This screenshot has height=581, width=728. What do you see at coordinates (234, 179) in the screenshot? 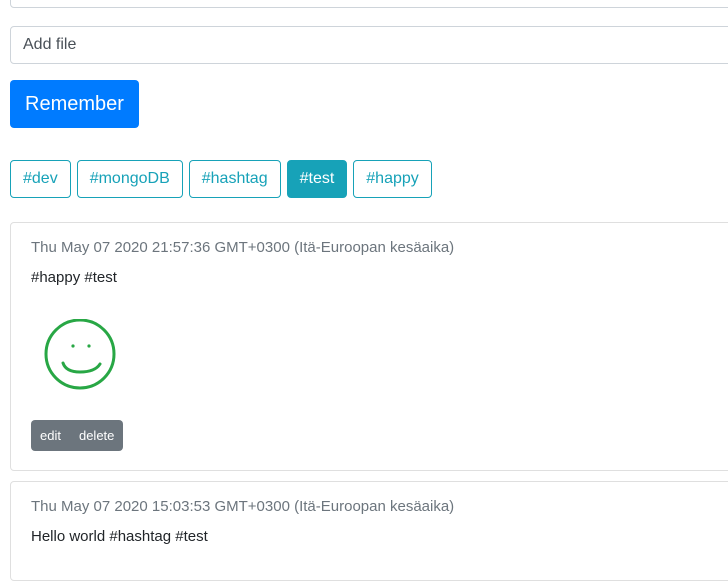
I see `tag-button-hashtag: #hashtag` at bounding box center [234, 179].